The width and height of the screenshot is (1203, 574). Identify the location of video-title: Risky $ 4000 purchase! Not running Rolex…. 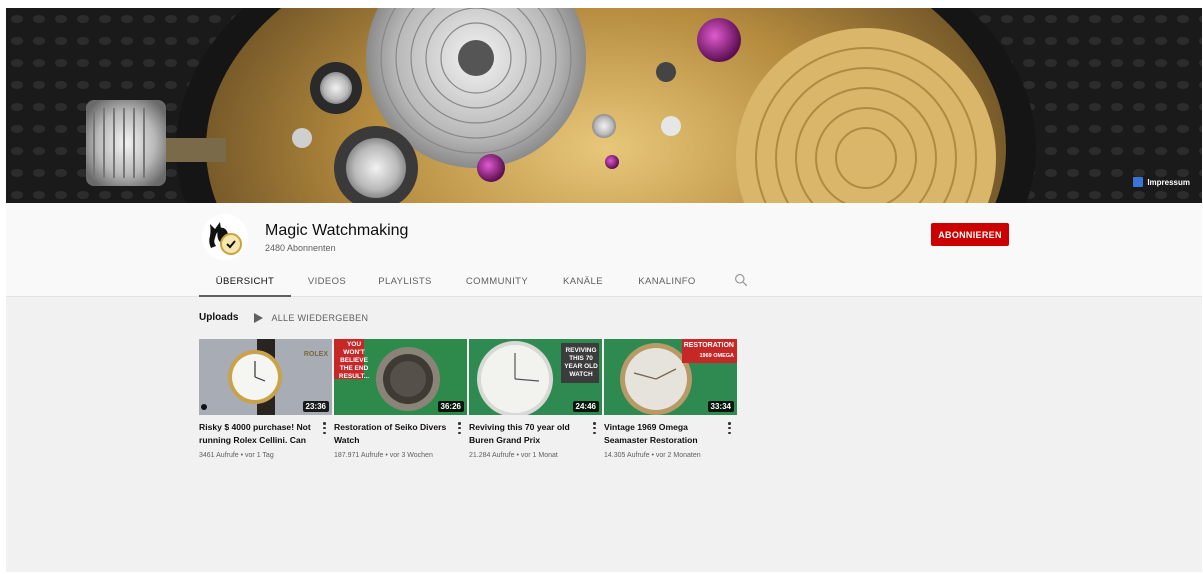
(258, 434).